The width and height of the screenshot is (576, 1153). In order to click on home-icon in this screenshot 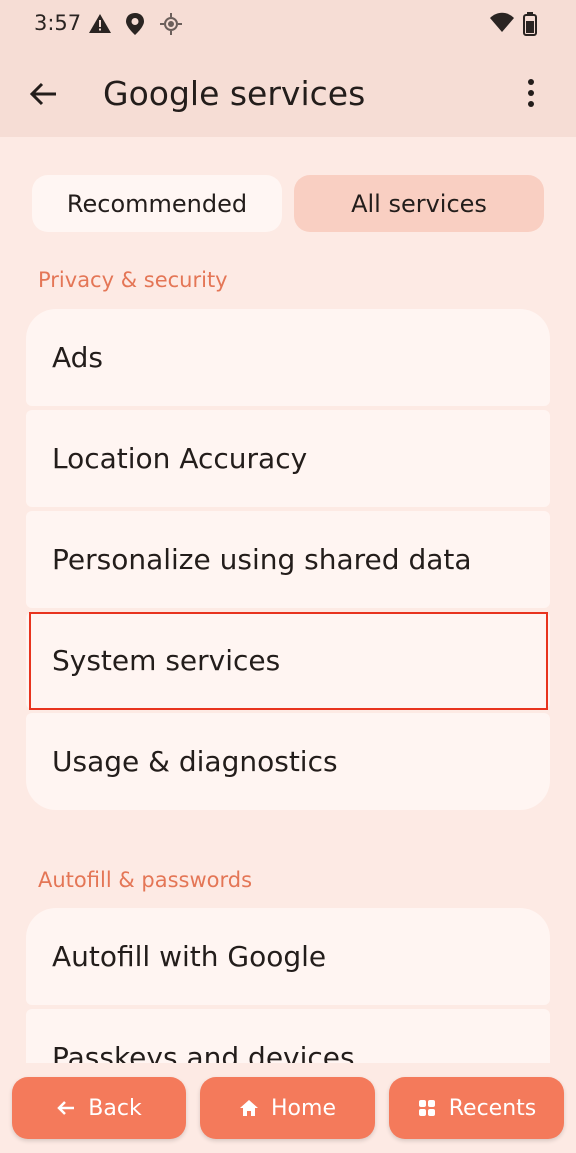, I will do `click(249, 1108)`.